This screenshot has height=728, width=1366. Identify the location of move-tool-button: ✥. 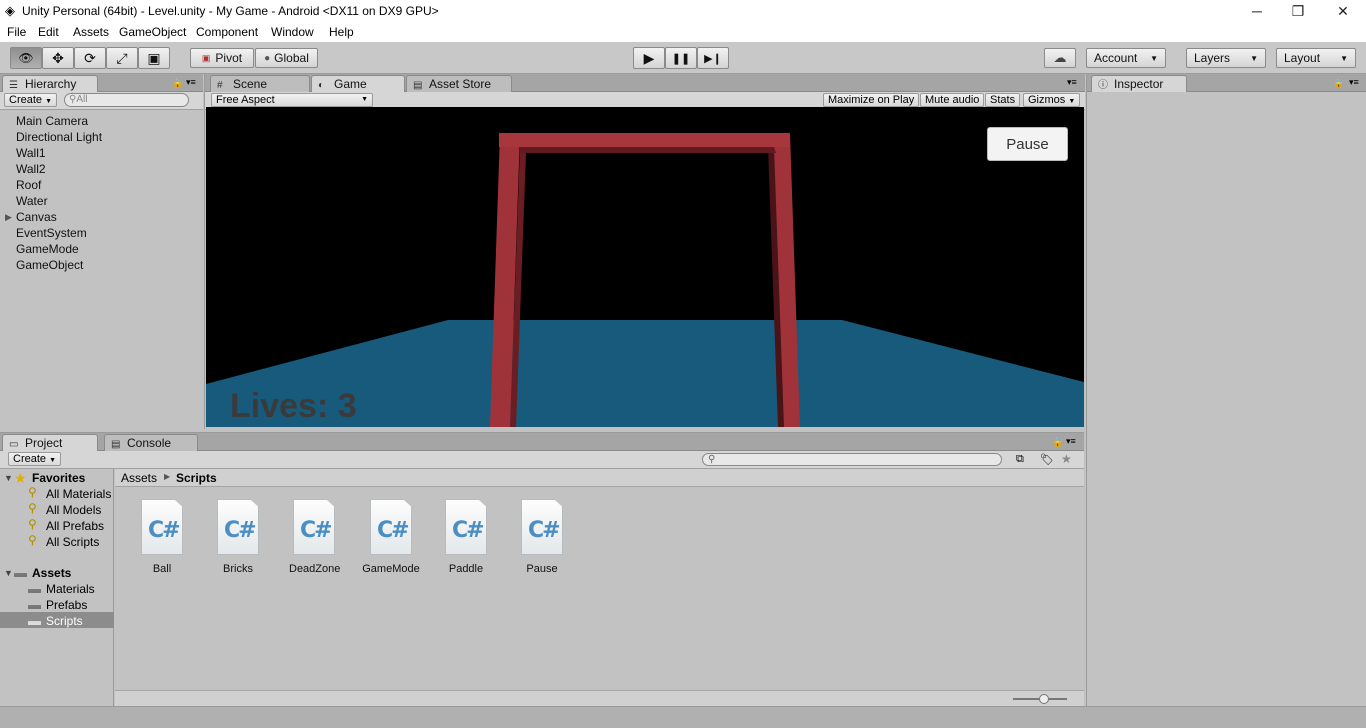
(58, 58).